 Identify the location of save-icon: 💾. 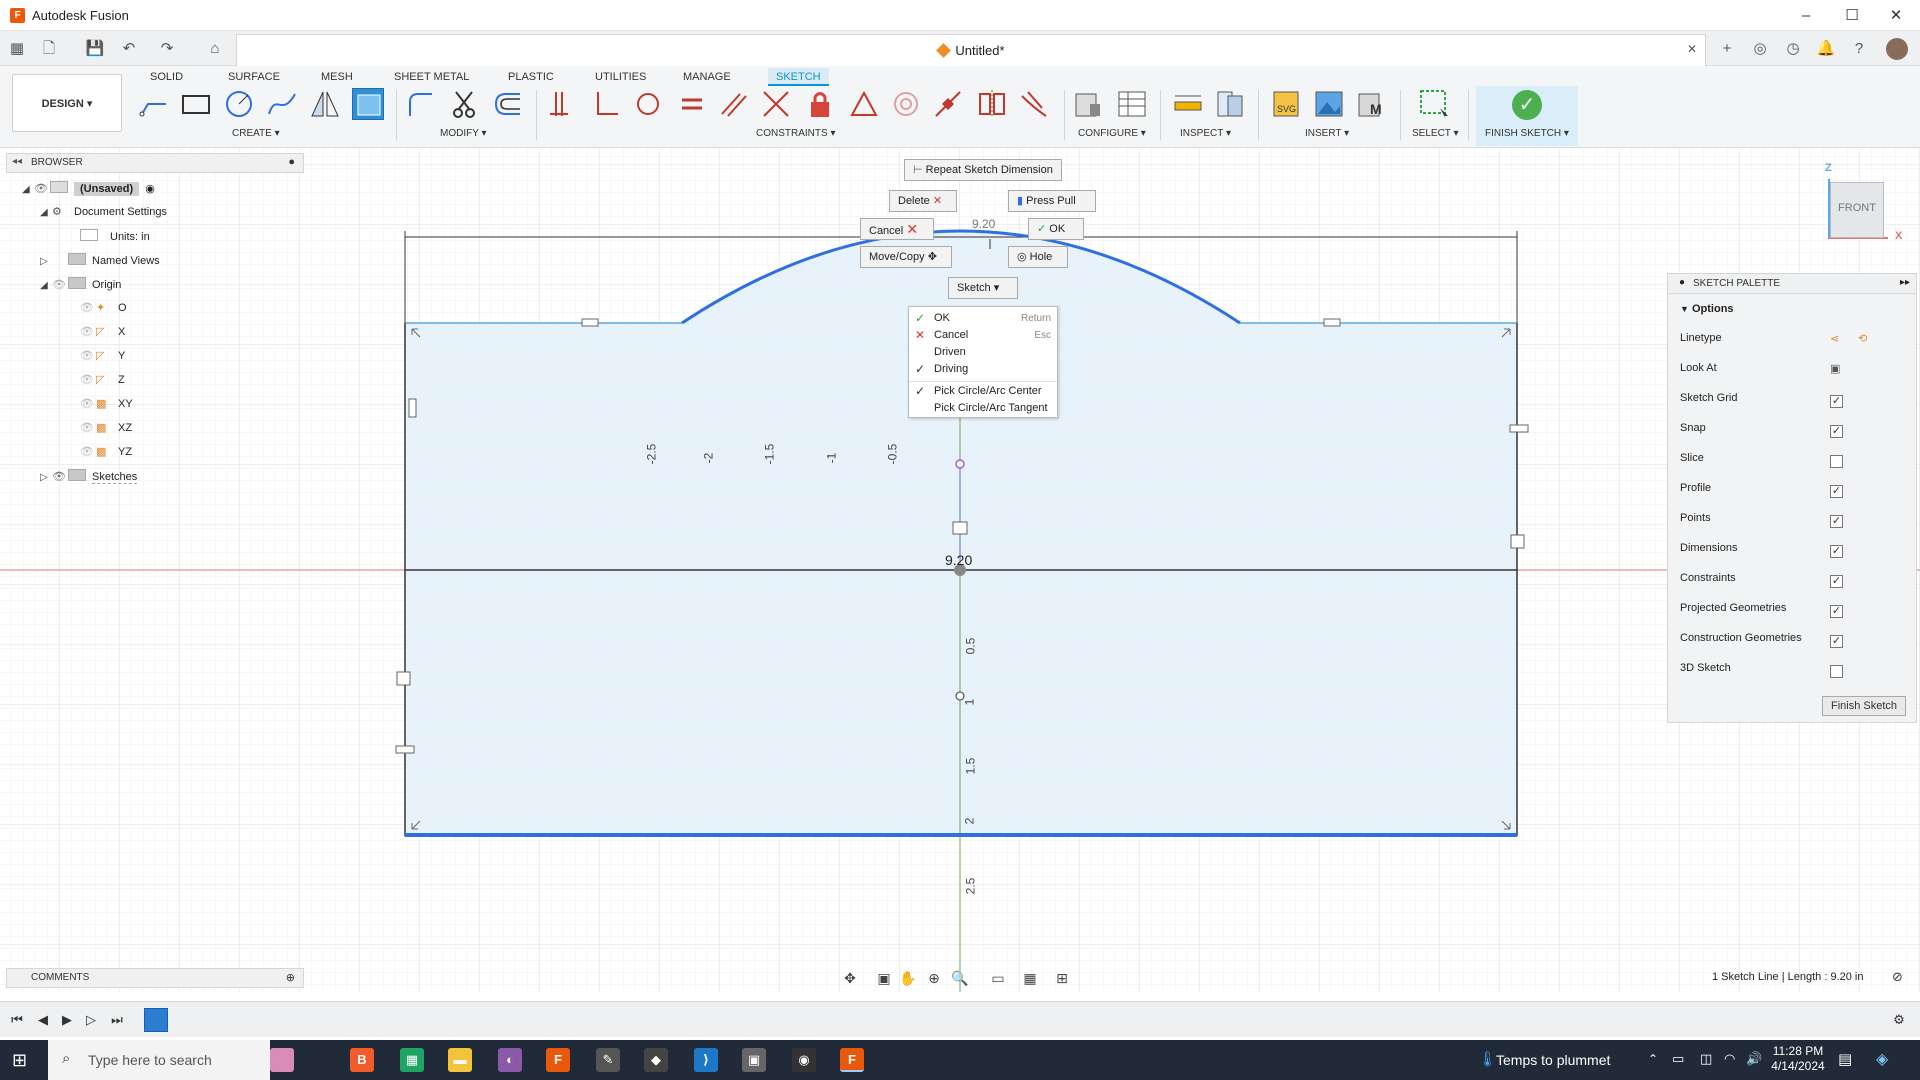
(95, 49).